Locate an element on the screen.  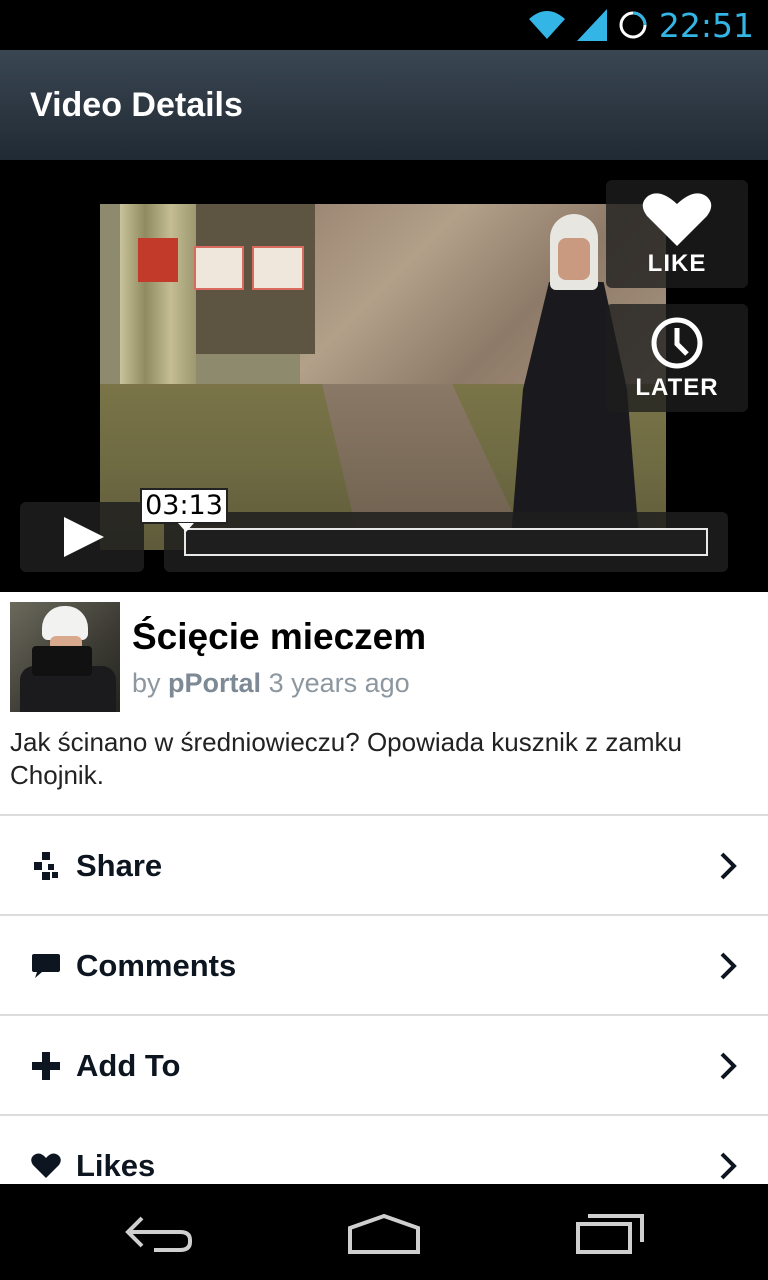
uploader-avatar is located at coordinates (65, 657).